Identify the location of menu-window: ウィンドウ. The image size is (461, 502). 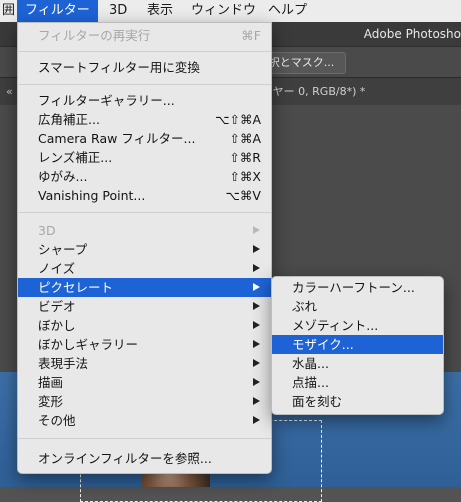
(223, 11).